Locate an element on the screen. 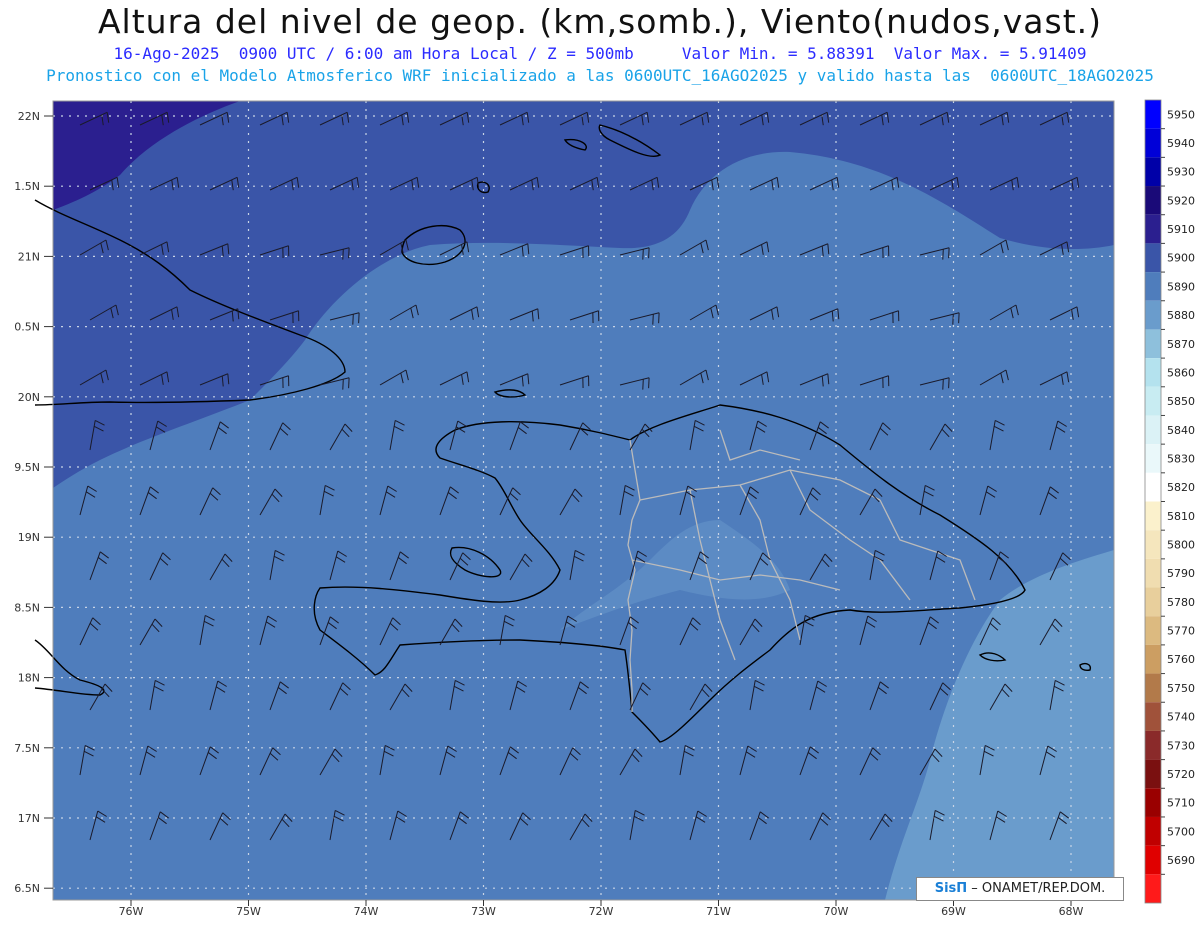  colorbar-label: 5840 is located at coordinates (1181, 430).